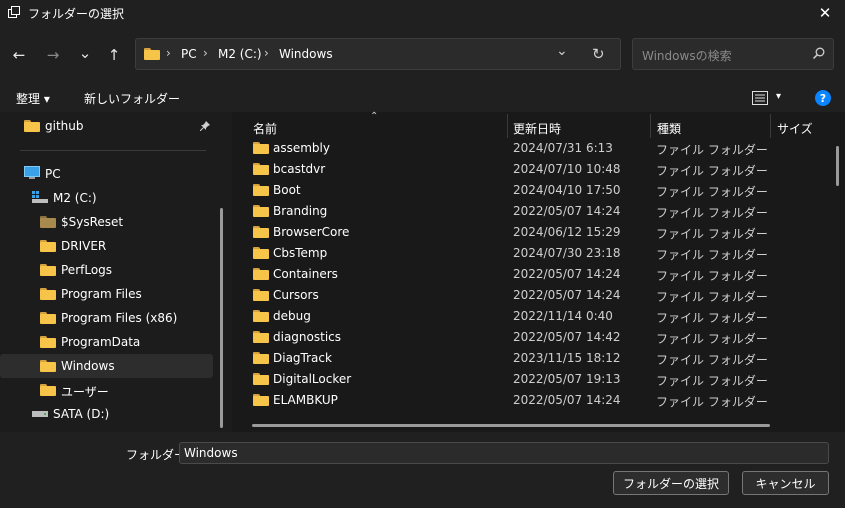 The width and height of the screenshot is (845, 508). I want to click on file-name: Branding, so click(300, 211).